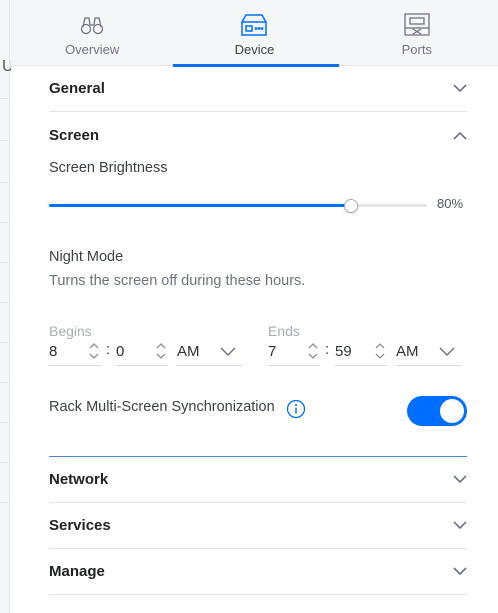 This screenshot has width=498, height=613. Describe the element at coordinates (209, 352) in the screenshot. I see `begins-ampm-select: AM` at that location.